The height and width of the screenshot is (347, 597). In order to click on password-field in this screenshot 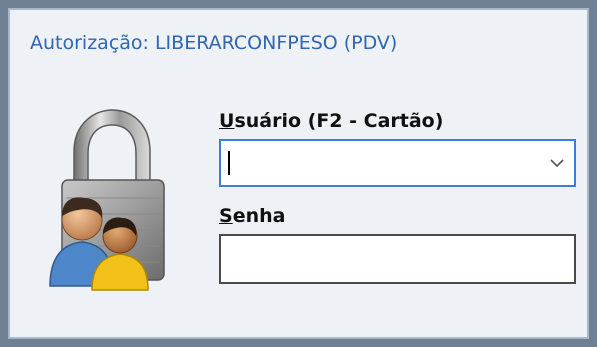, I will do `click(397, 259)`.